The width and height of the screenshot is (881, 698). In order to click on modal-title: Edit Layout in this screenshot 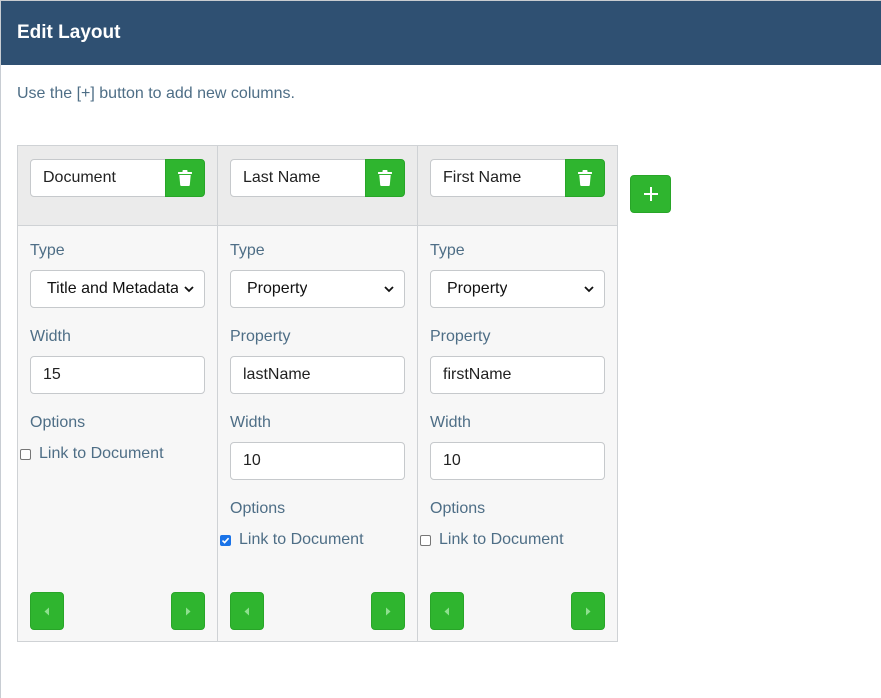, I will do `click(69, 32)`.